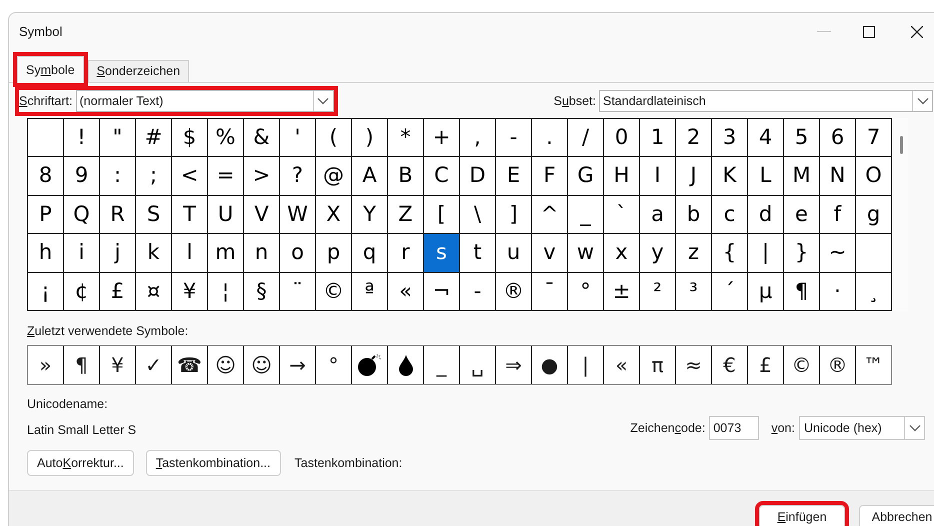  I want to click on symbol-cell: ´, so click(729, 291).